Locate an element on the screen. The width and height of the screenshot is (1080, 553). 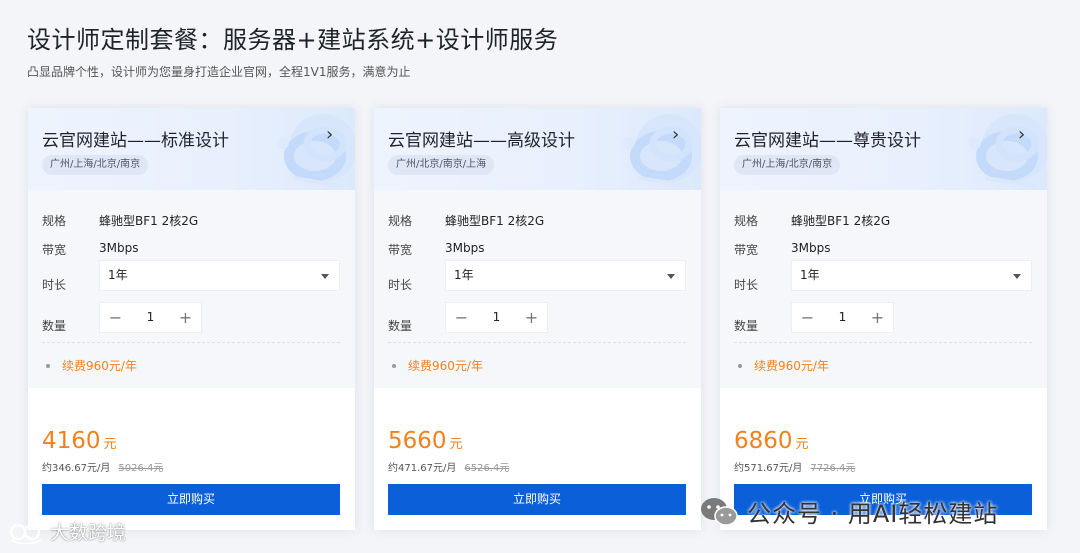
card-footer: 4160 元 约346.67元/月 5026.4元 立即购买 is located at coordinates (191, 459).